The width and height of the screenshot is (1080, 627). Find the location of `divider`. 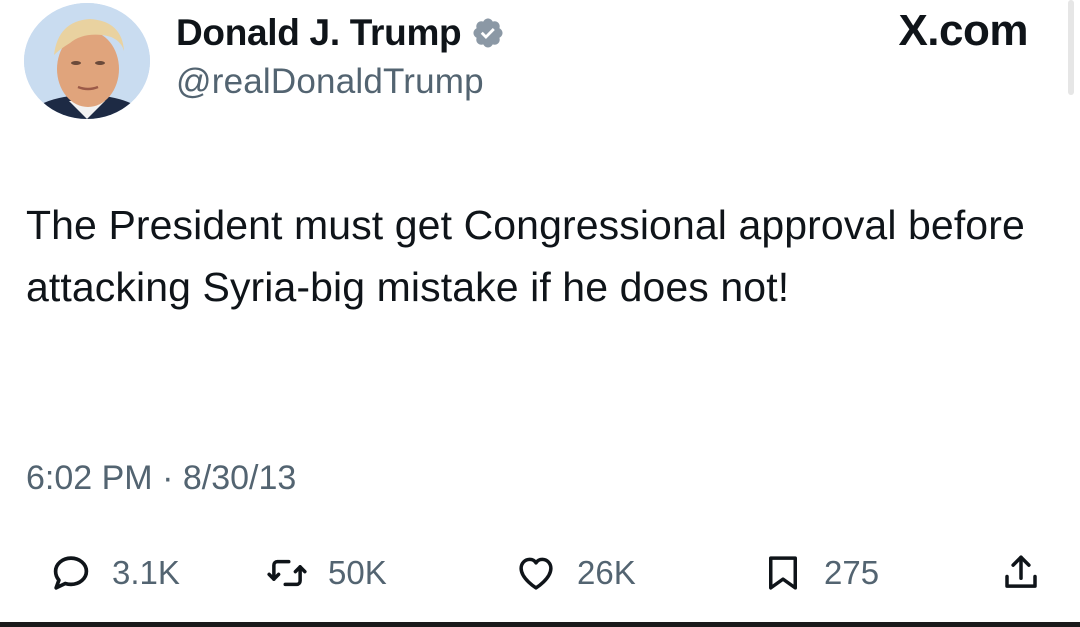

divider is located at coordinates (540, 624).